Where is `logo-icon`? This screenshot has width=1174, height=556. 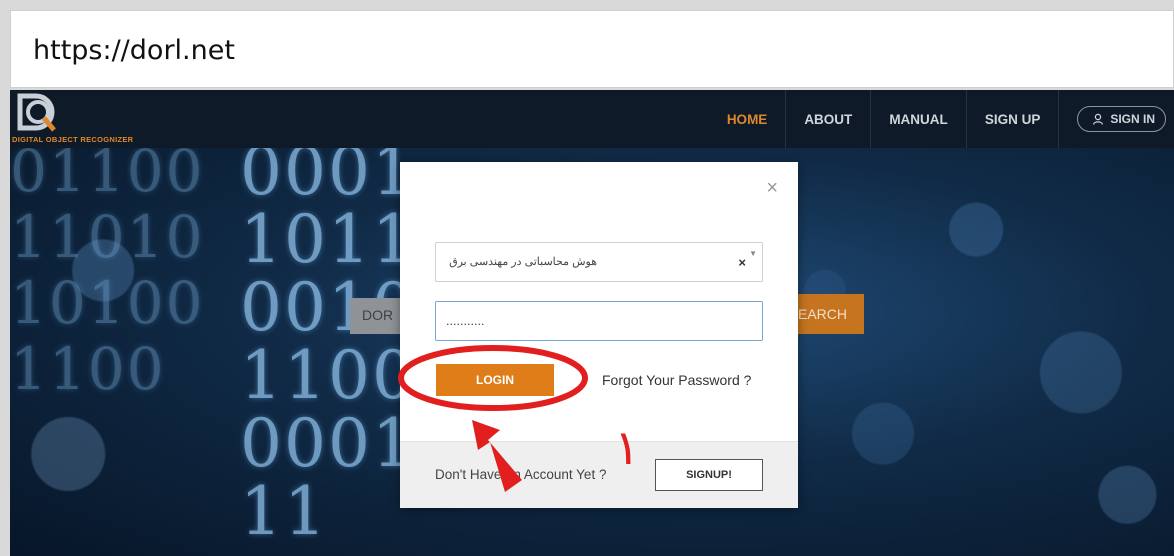
logo-icon is located at coordinates (36, 112).